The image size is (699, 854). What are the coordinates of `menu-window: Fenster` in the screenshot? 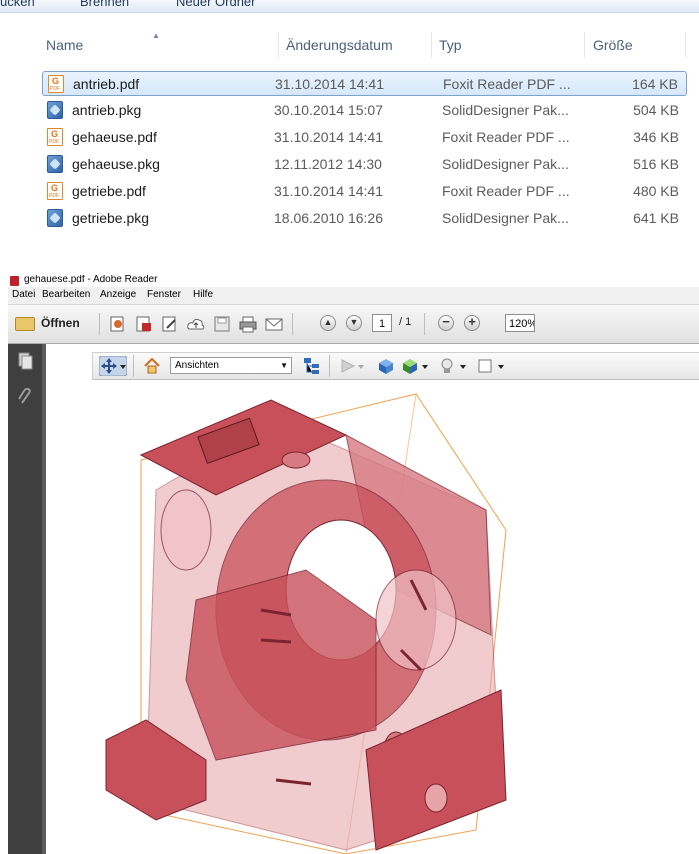 It's located at (164, 294).